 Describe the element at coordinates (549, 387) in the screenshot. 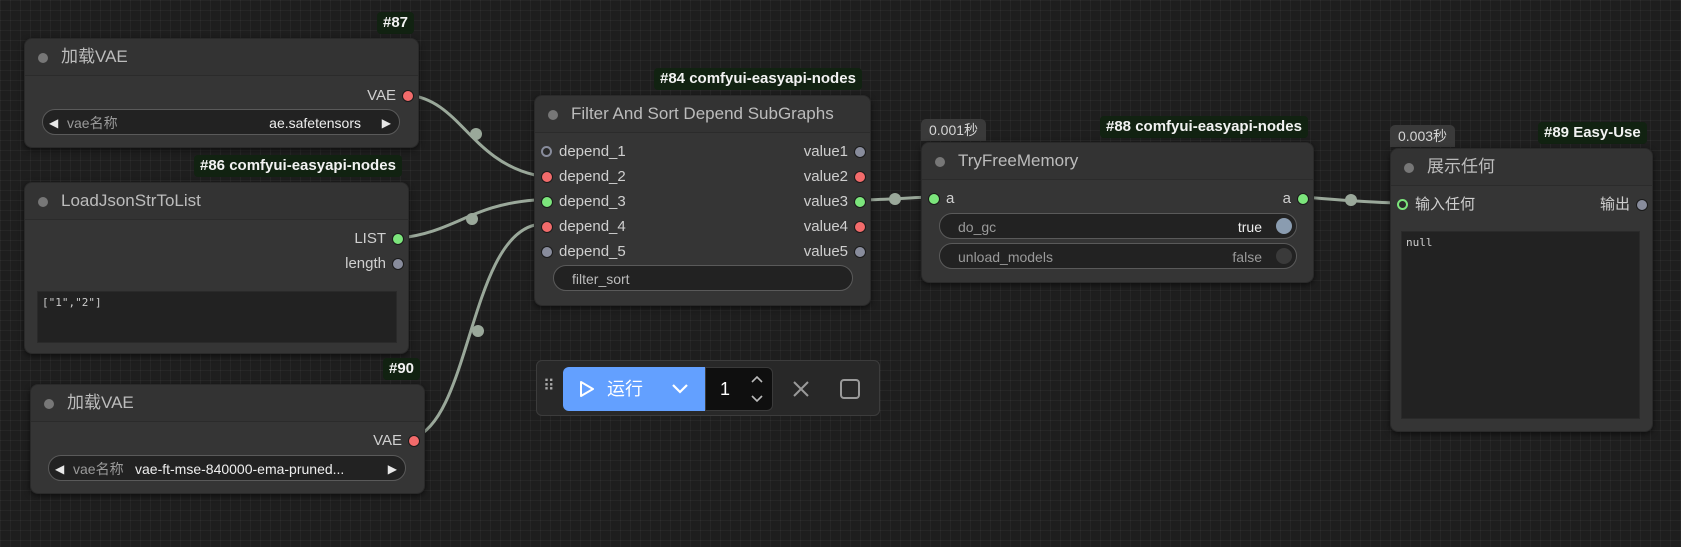

I see `drag-handle-icon: ⠿` at that location.